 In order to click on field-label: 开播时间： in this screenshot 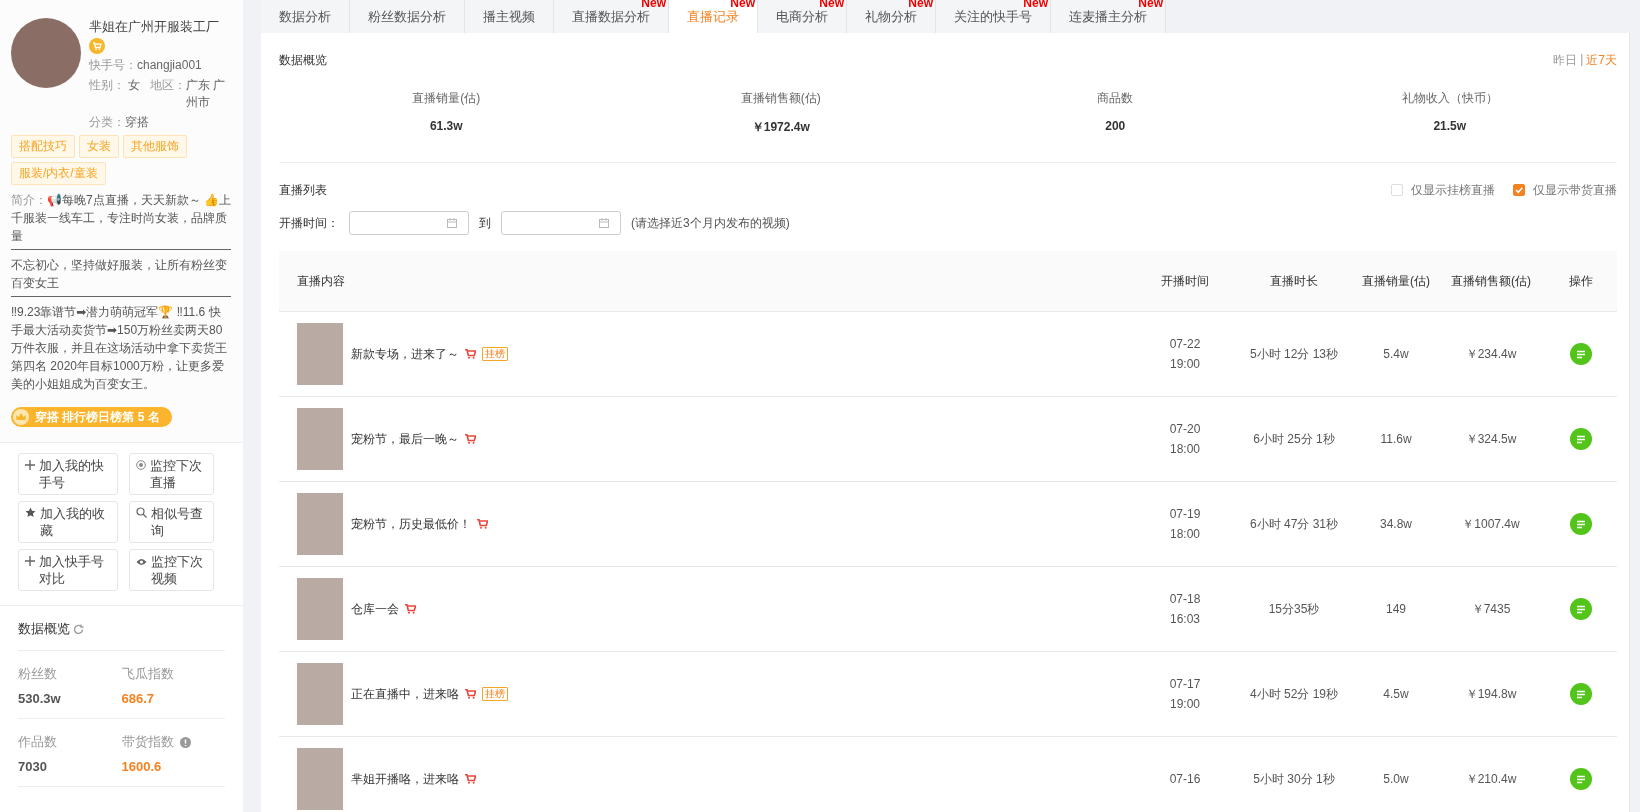, I will do `click(309, 223)`.